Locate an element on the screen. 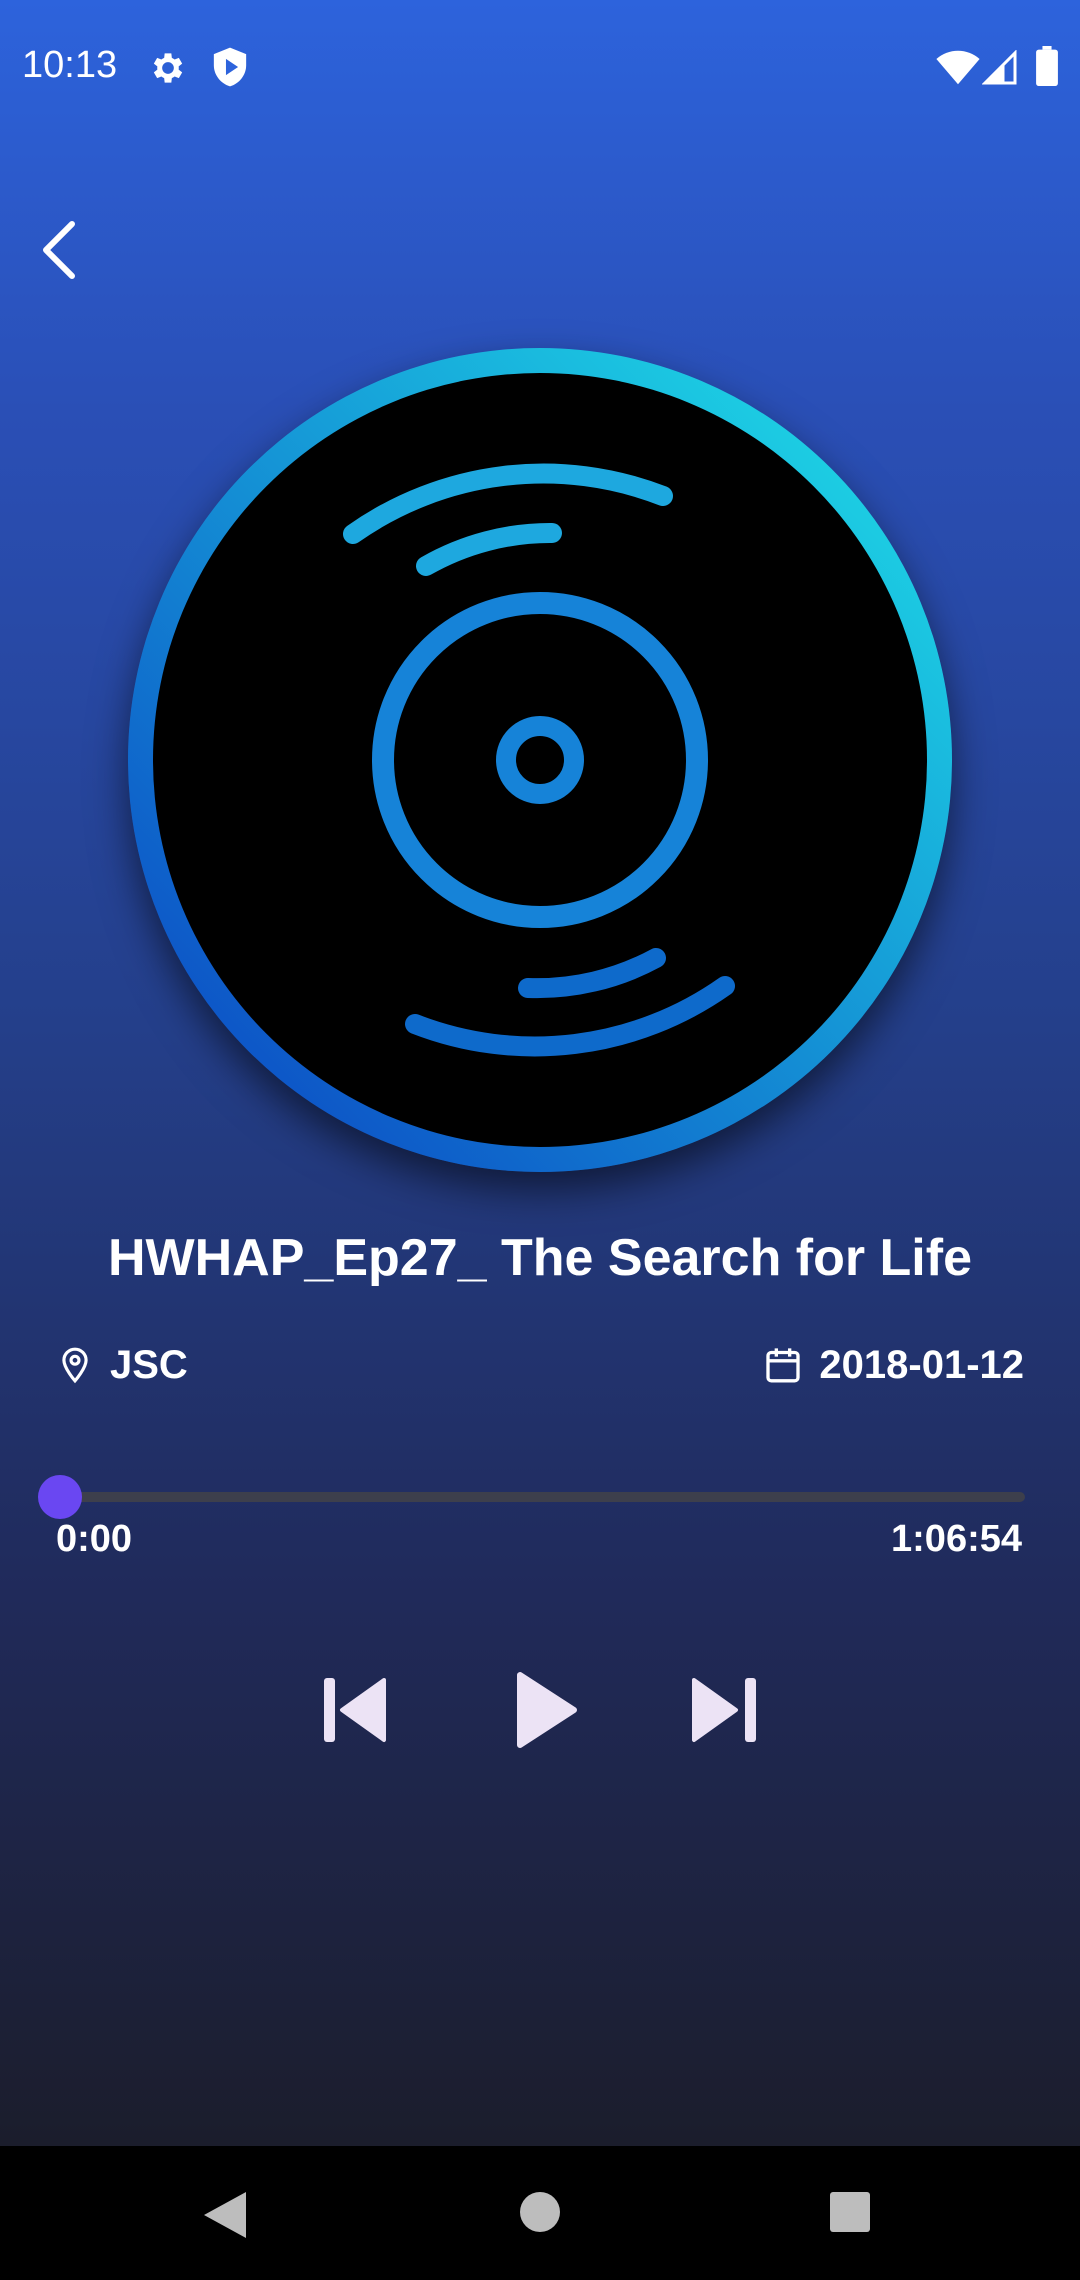 This screenshot has width=1080, height=2280. episode-date: 2018-01-12 is located at coordinates (893, 1365).